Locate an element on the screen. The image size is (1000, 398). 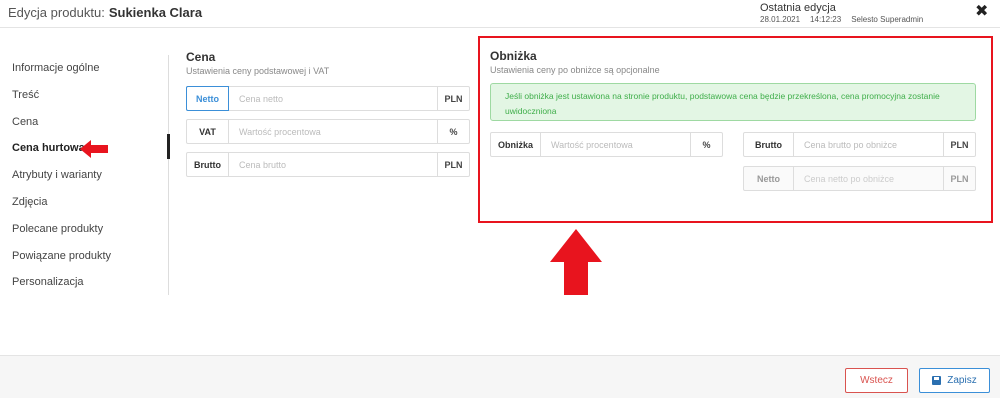
discount-brutto-field: Brutto PLN is located at coordinates (859, 144).